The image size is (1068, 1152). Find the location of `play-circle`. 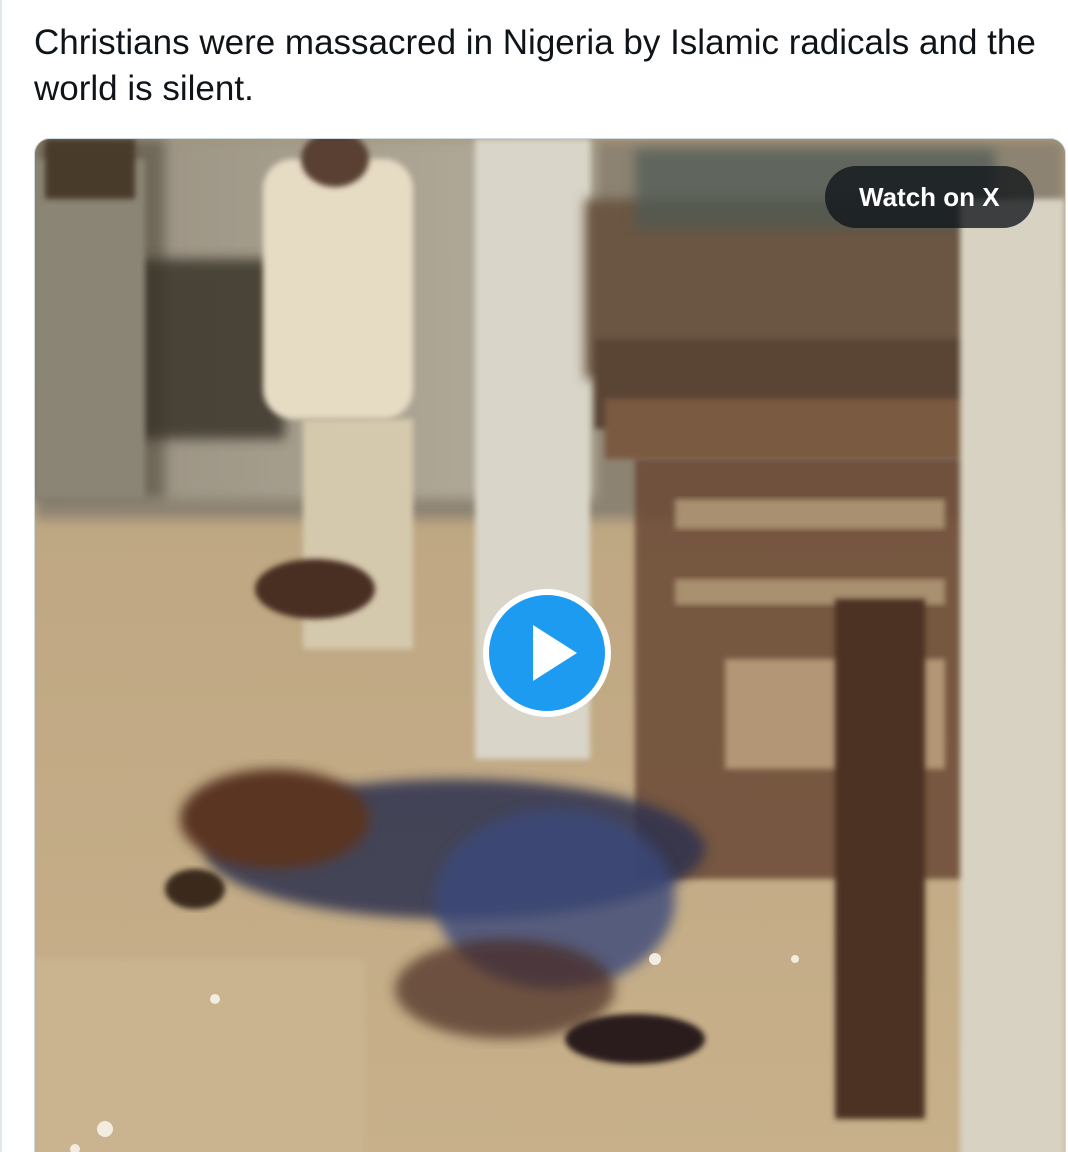

play-circle is located at coordinates (547, 653).